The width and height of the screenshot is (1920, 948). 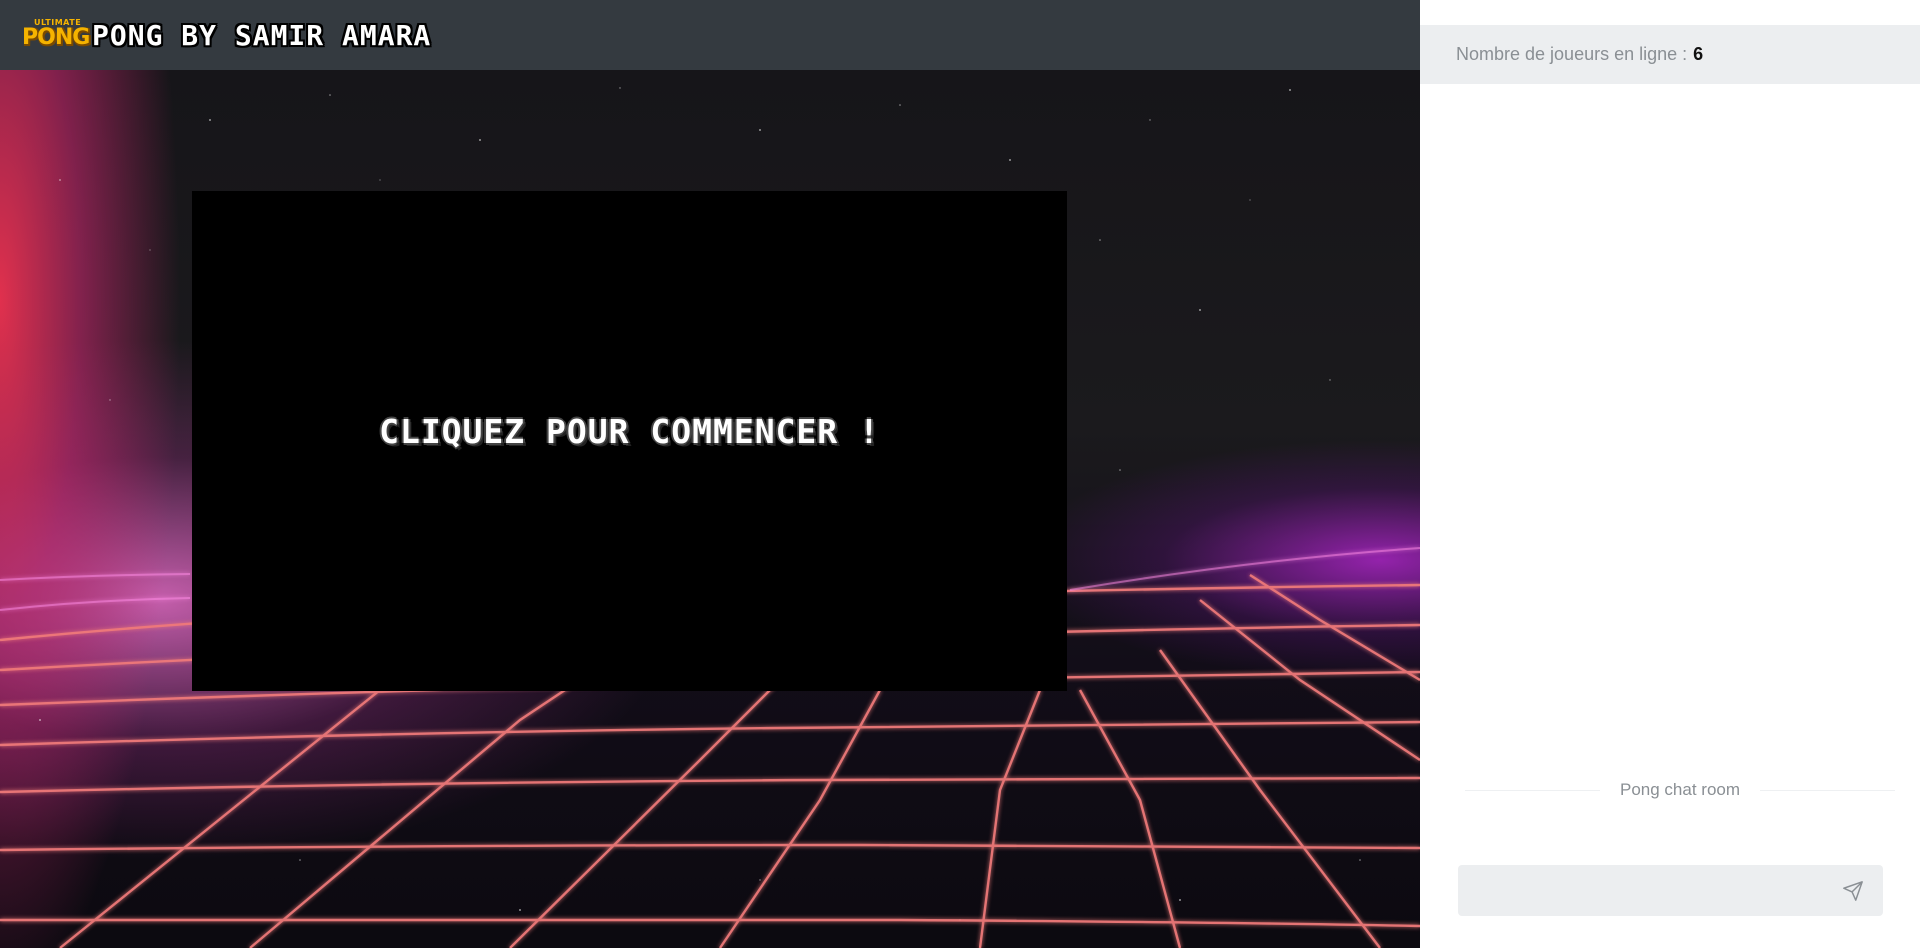 What do you see at coordinates (262, 35) in the screenshot?
I see `page-title: PONG BY SAMIR AMARA` at bounding box center [262, 35].